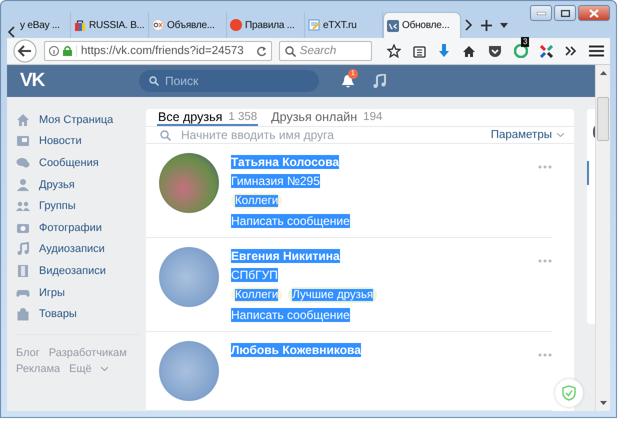 Image resolution: width=619 pixels, height=434 pixels. What do you see at coordinates (77, 185) in the screenshot?
I see `sidebar-item: Друзья` at bounding box center [77, 185].